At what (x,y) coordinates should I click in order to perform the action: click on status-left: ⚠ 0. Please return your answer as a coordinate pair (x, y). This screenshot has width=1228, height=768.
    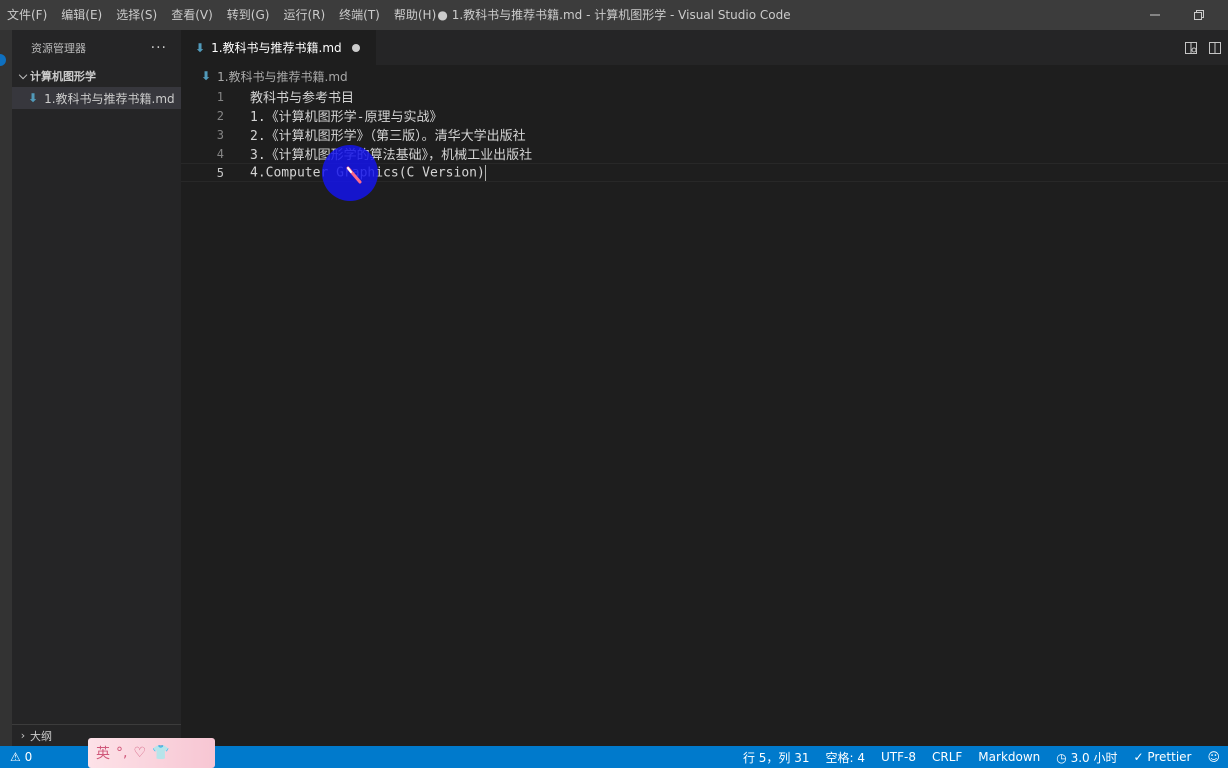
    Looking at the image, I should click on (20, 757).